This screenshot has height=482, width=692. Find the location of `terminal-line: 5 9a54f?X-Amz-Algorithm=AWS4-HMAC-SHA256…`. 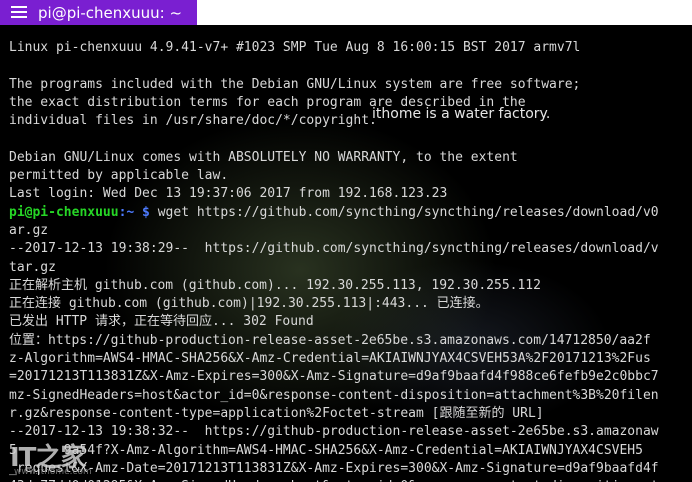

terminal-line: 5 9a54f?X-Amz-Algorithm=AWS4-HMAC-SHA256… is located at coordinates (326, 450).